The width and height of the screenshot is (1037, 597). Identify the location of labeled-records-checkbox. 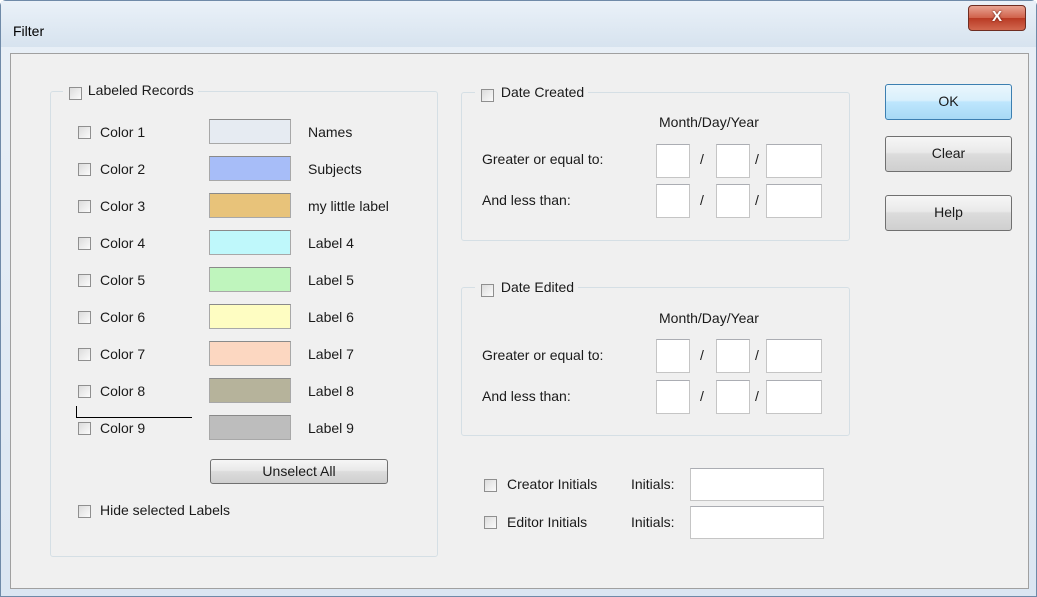
(75, 93).